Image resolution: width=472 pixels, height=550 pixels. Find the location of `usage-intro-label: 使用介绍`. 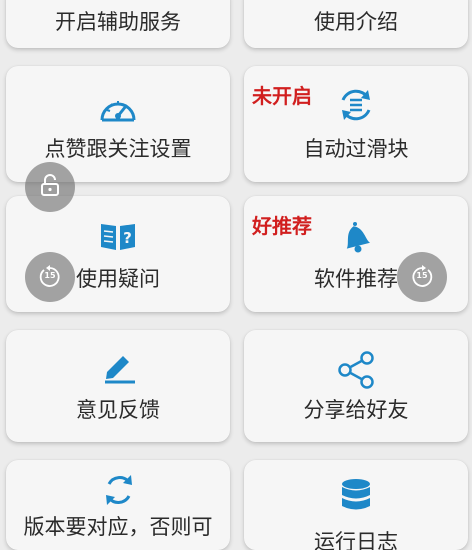

usage-intro-label: 使用介绍 is located at coordinates (356, 22).